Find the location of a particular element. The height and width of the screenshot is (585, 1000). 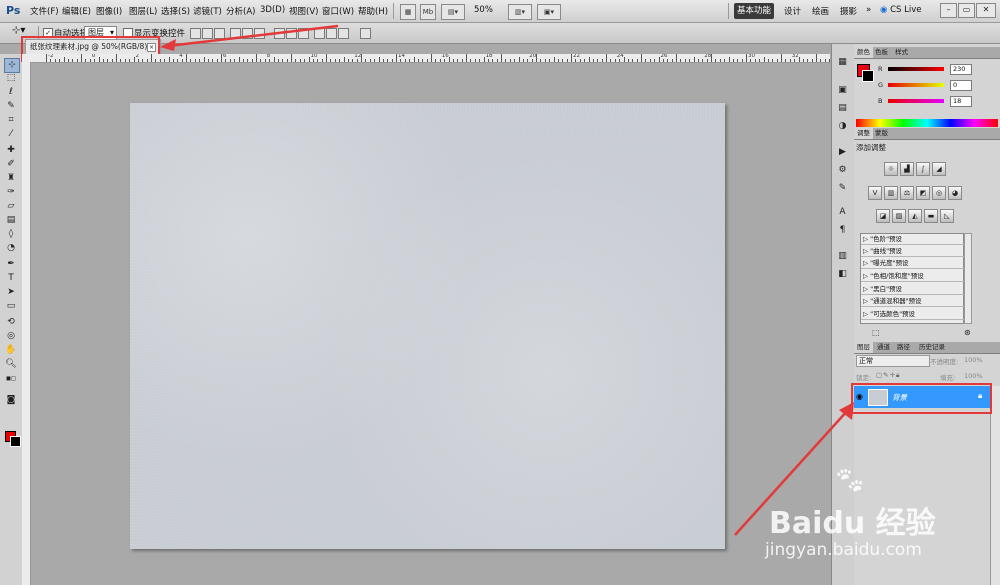

arrow-to-tab is located at coordinates (253, 36).